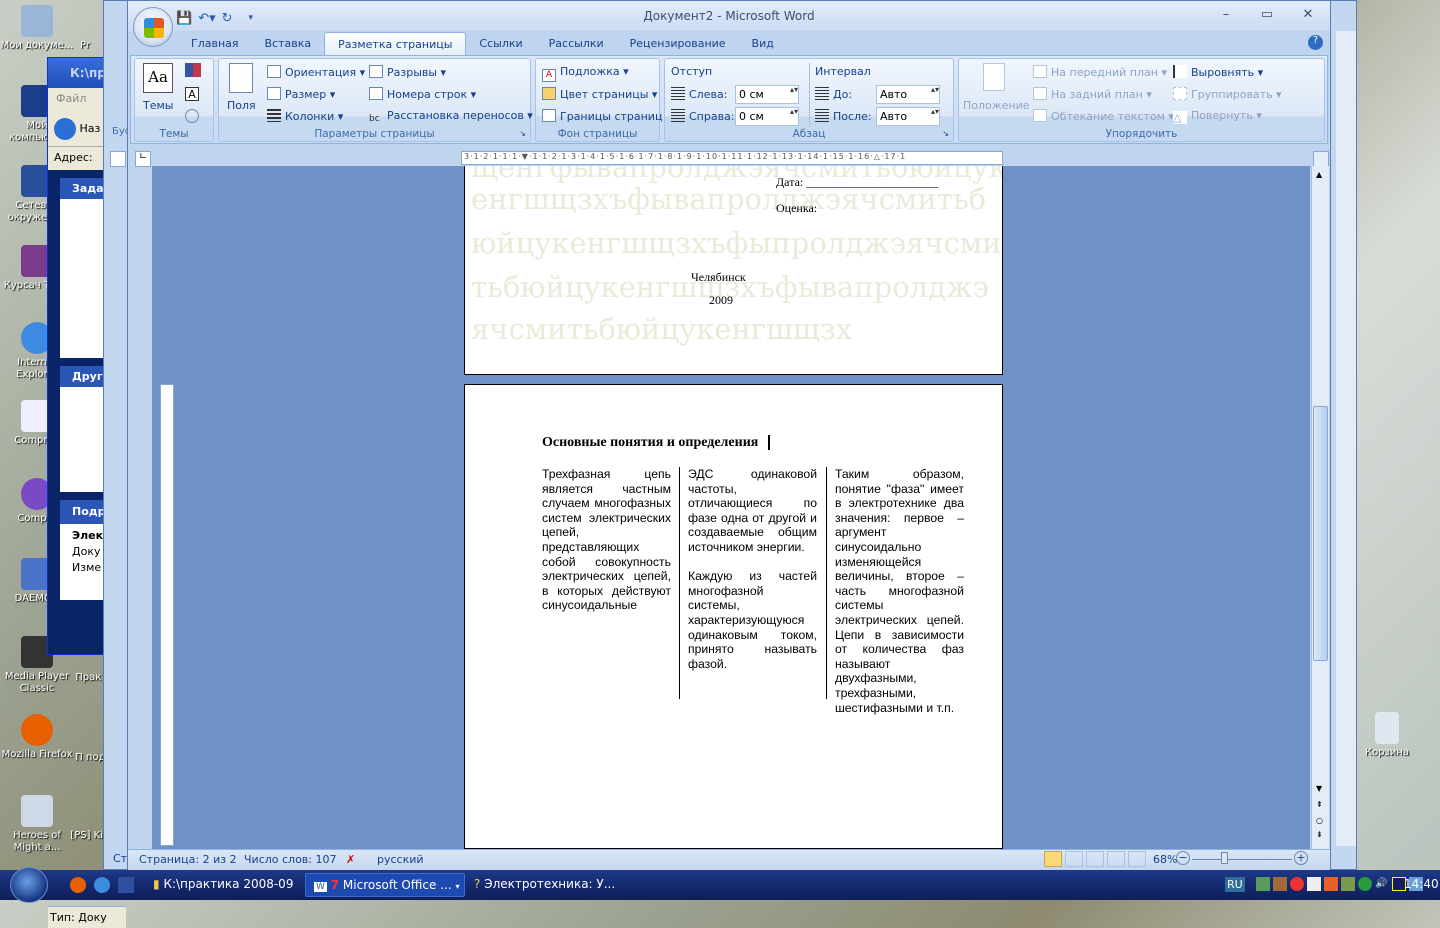  I want to click on page-setup-launcher-icon: ↘, so click(522, 133).